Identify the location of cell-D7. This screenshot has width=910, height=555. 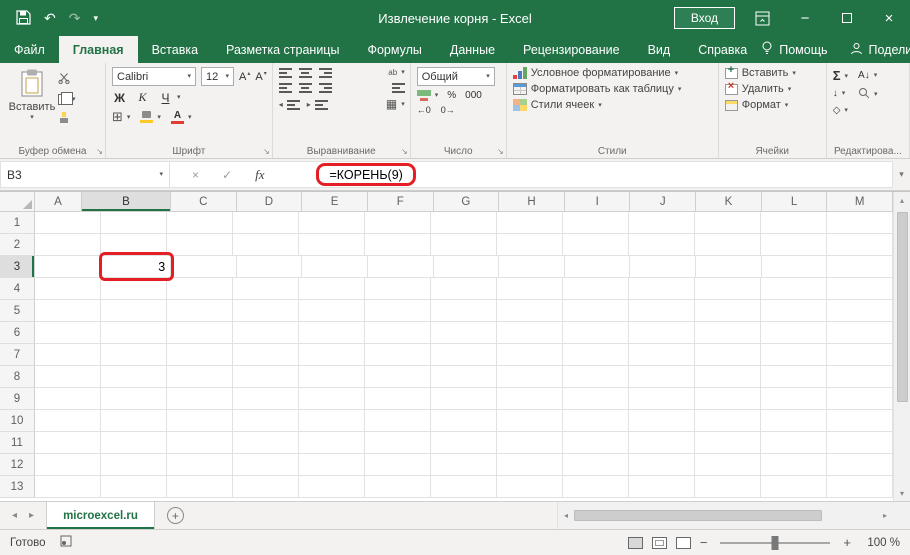
(266, 355).